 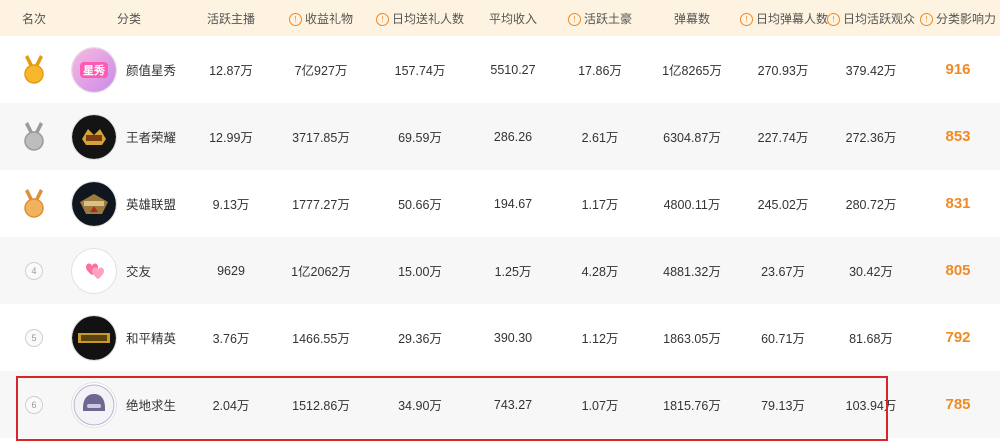 I want to click on gift-income-cell: 1亿2062万, so click(x=321, y=272).